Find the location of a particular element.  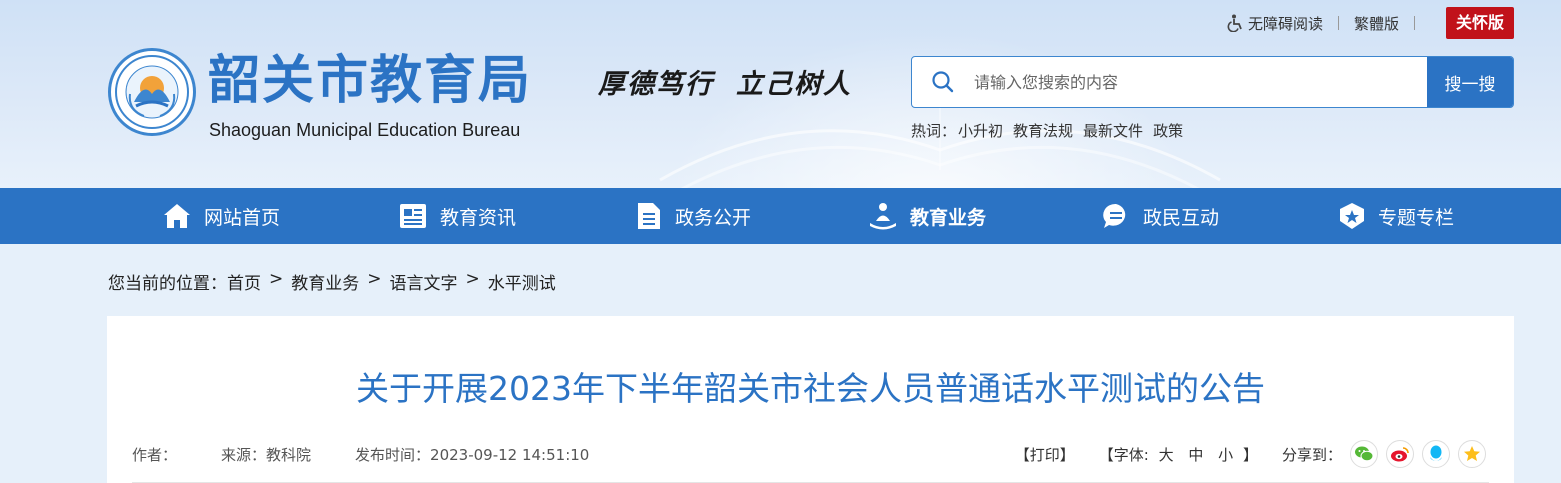

nav-item-label: 教育业务 is located at coordinates (948, 217).